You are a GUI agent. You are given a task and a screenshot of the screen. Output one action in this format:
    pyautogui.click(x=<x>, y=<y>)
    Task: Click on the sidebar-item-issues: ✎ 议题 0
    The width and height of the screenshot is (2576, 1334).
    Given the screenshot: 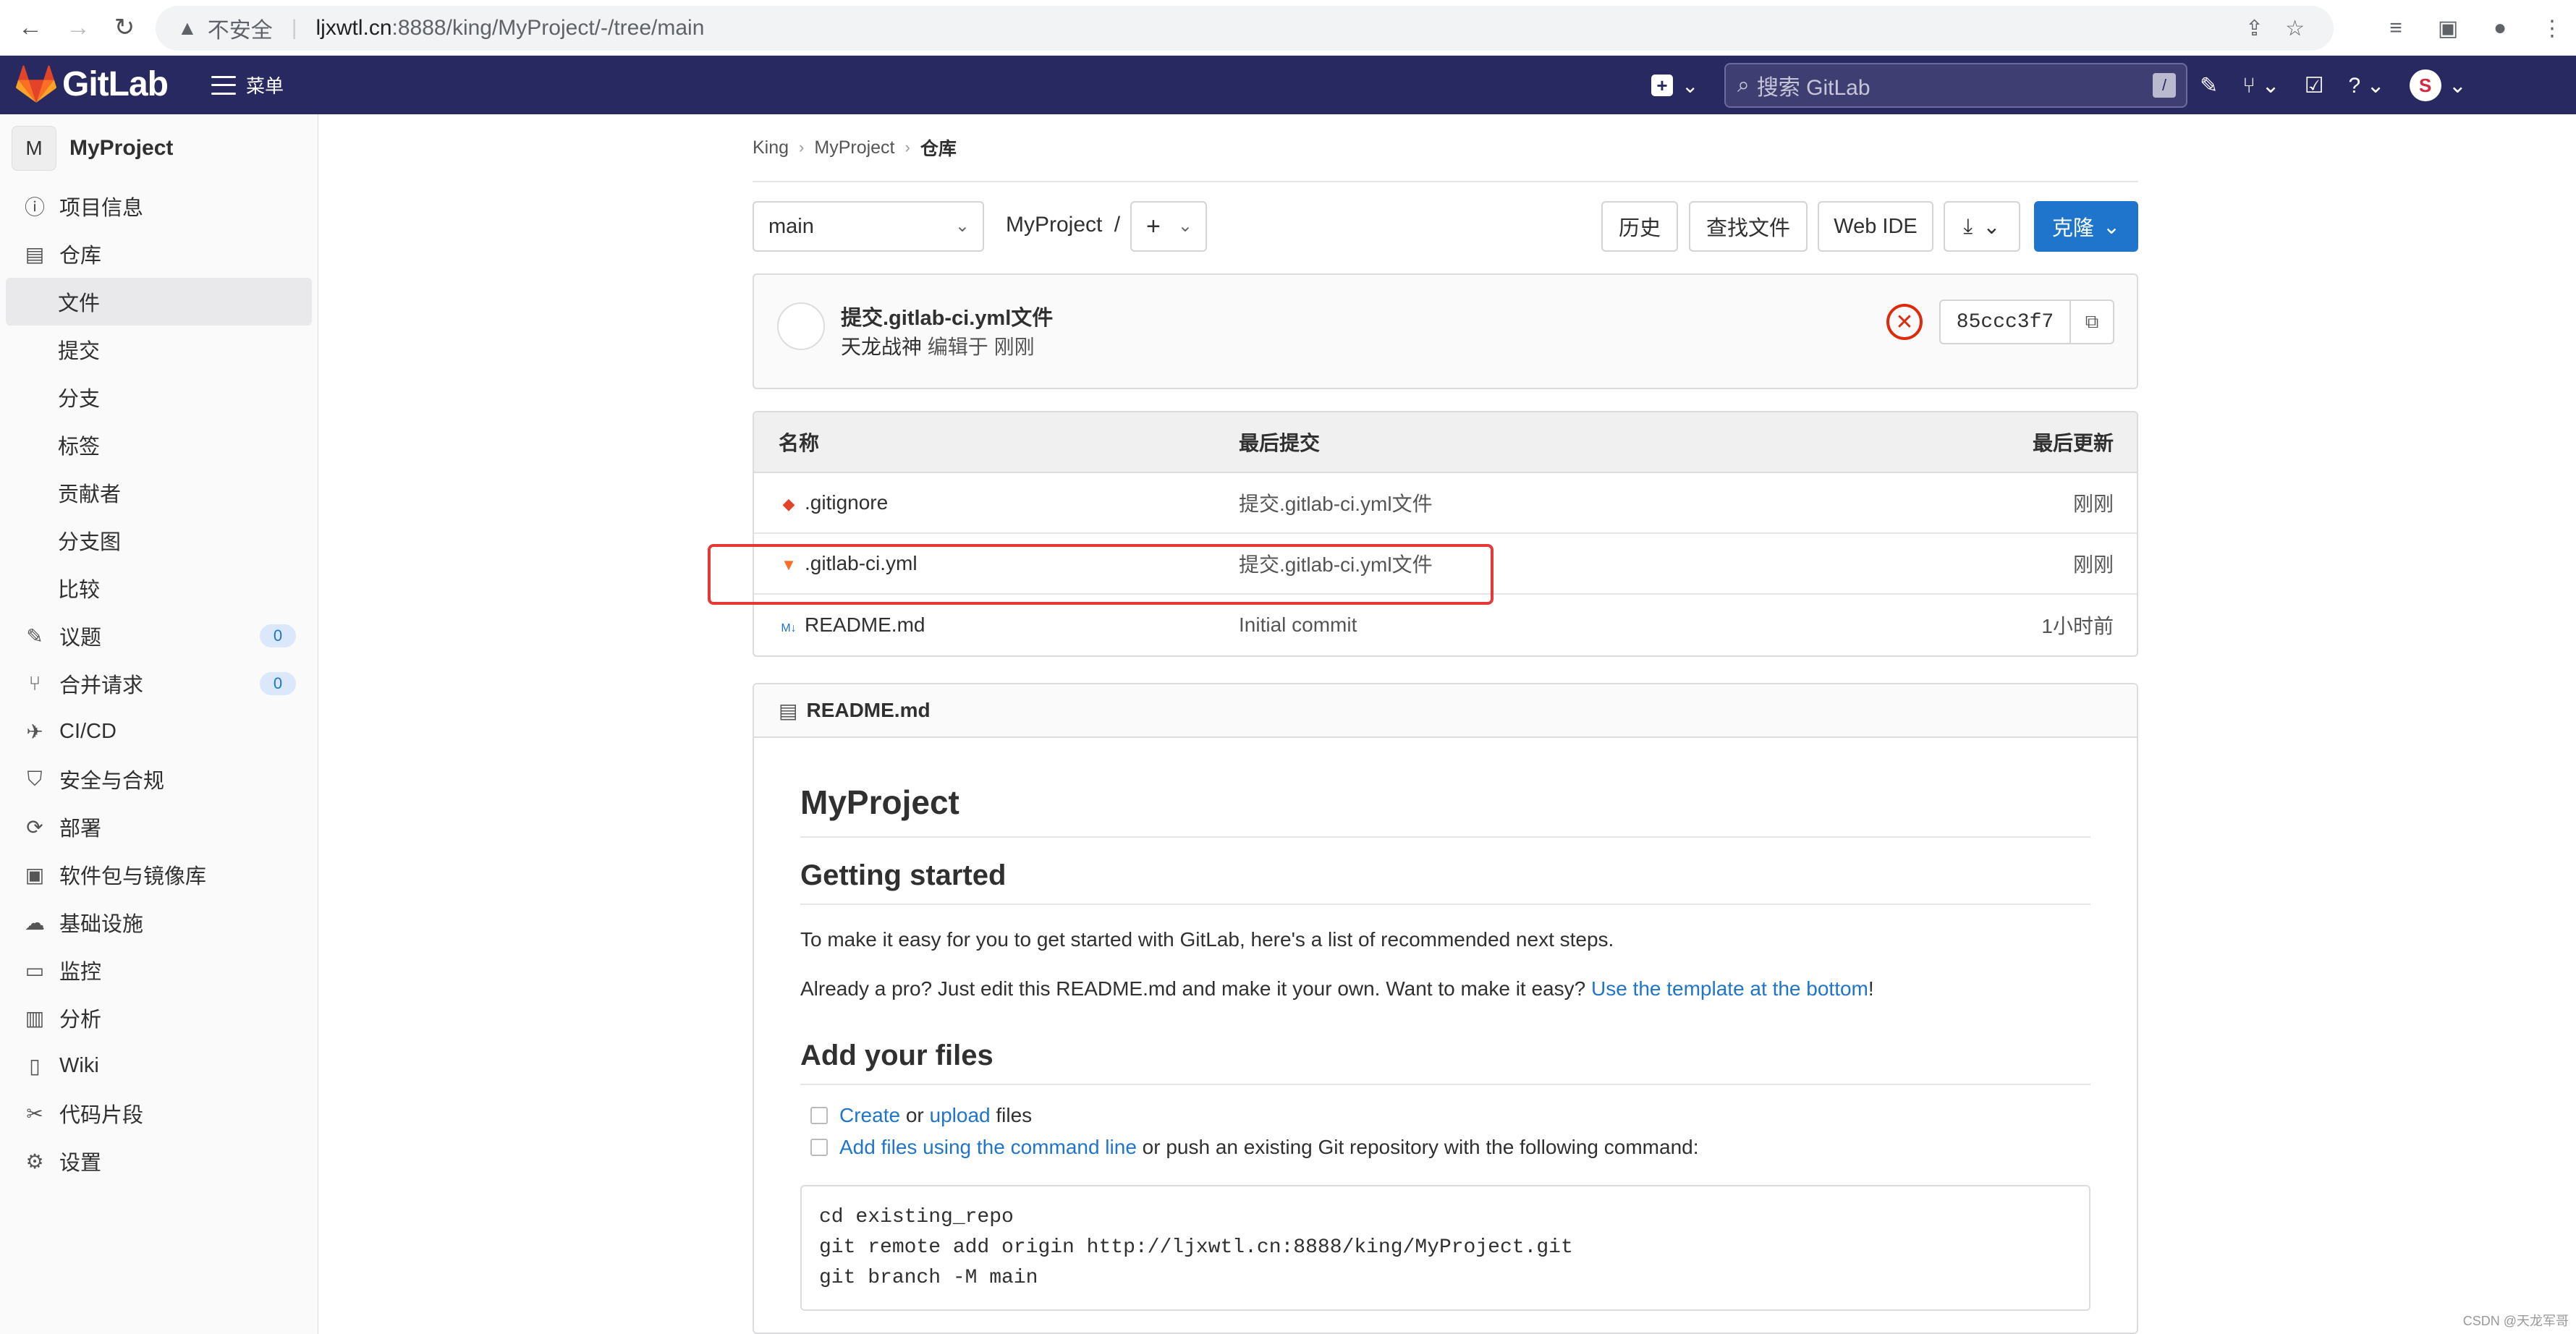 What is the action you would take?
    pyautogui.click(x=159, y=636)
    